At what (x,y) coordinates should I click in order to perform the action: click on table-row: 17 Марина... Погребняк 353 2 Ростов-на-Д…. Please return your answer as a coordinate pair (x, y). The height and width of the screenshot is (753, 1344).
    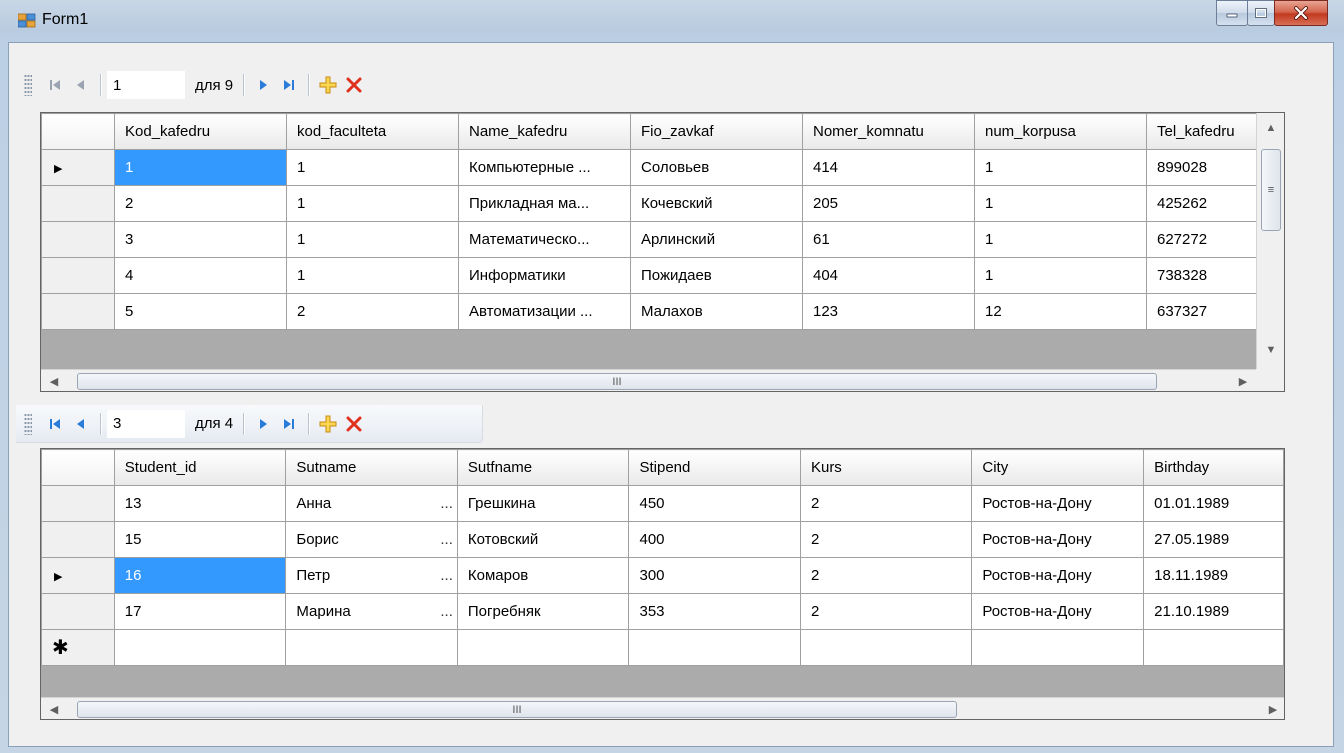
    Looking at the image, I should click on (662, 611).